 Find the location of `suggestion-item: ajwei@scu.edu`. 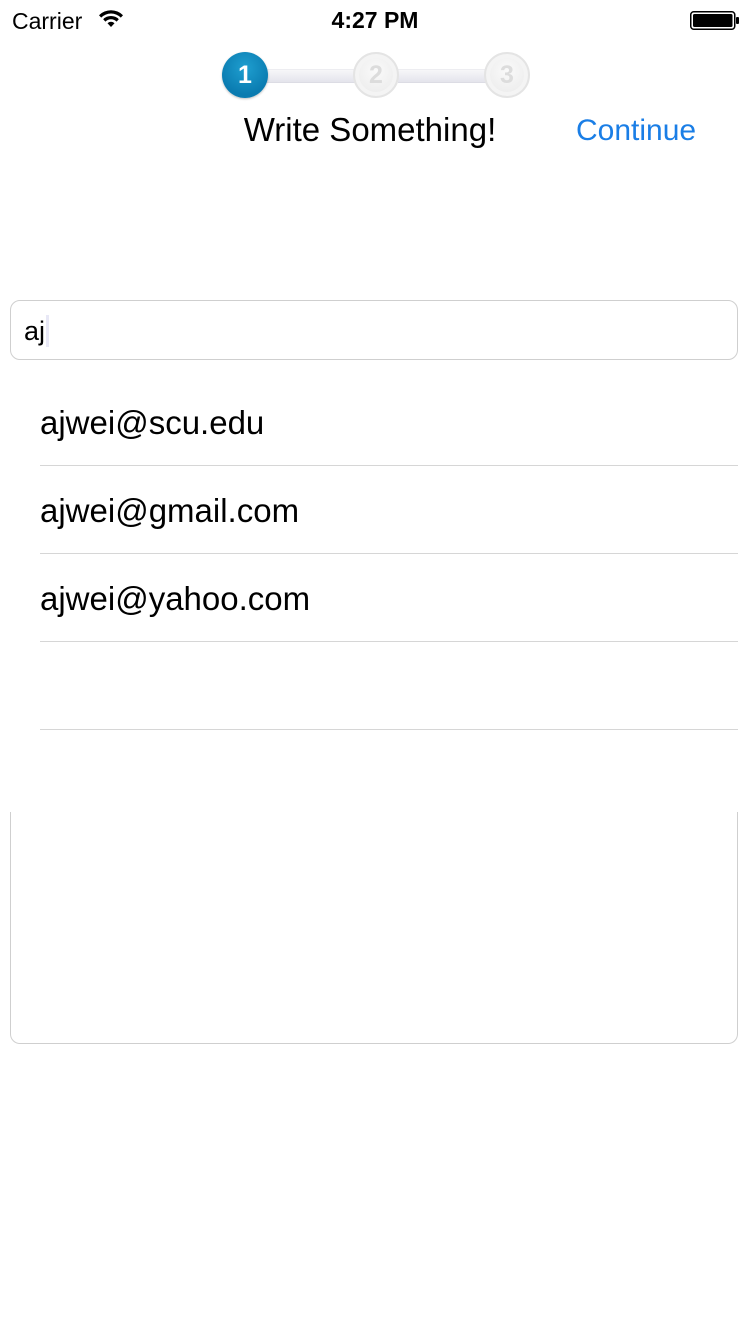

suggestion-item: ajwei@scu.edu is located at coordinates (389, 422).